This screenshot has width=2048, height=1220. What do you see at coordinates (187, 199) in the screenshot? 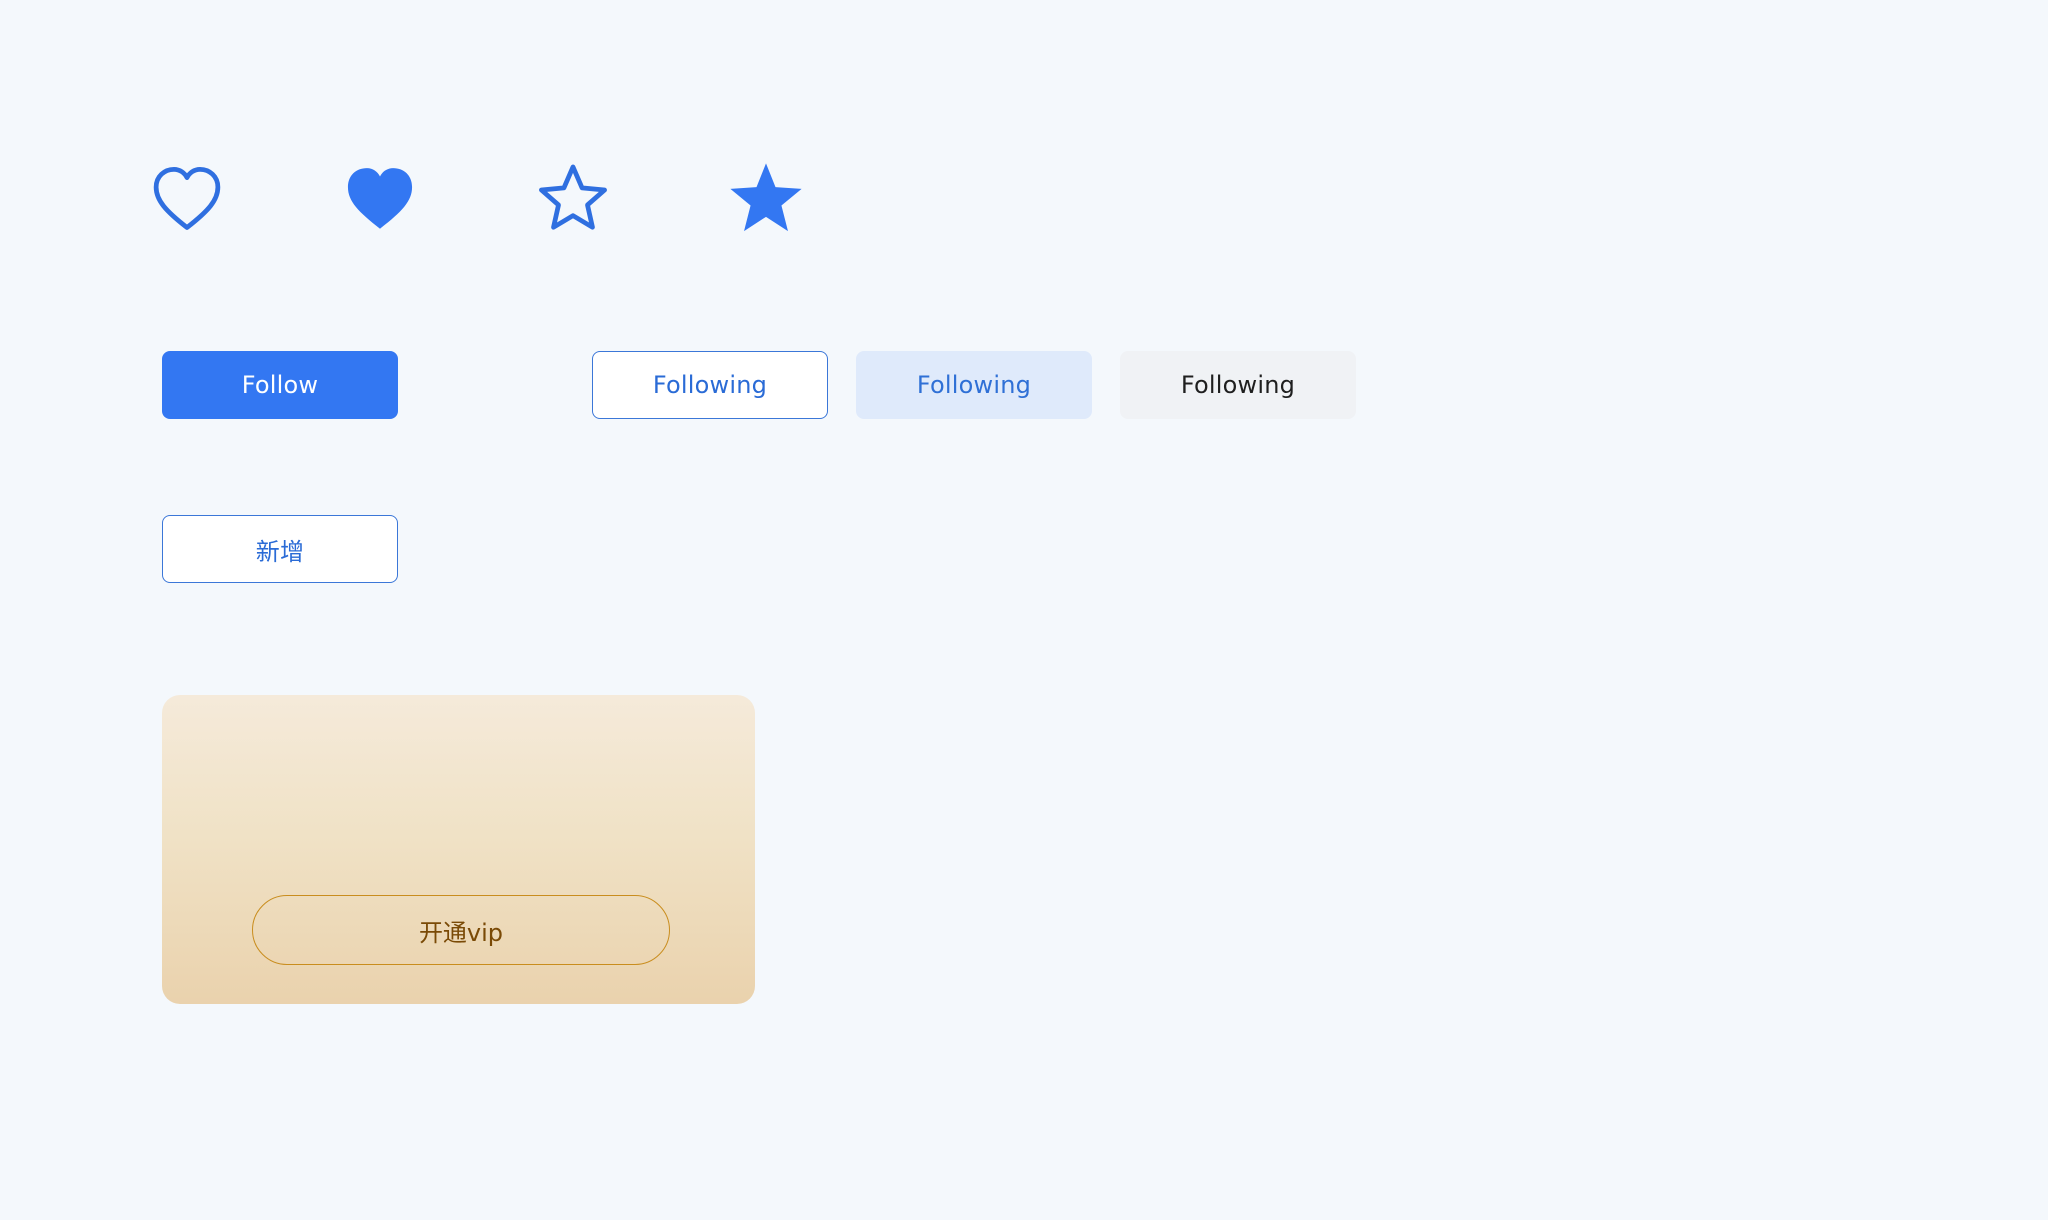
I see `heart-outline-icon` at bounding box center [187, 199].